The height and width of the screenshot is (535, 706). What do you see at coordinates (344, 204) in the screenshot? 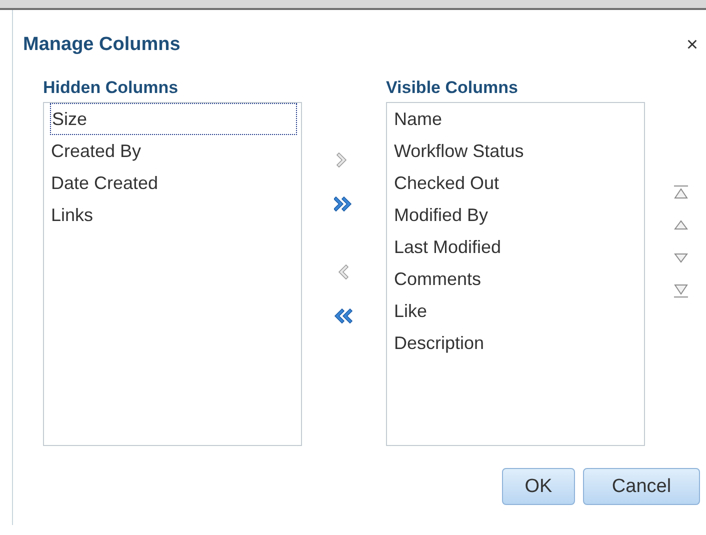
I see `double-chevron-right-icon` at bounding box center [344, 204].